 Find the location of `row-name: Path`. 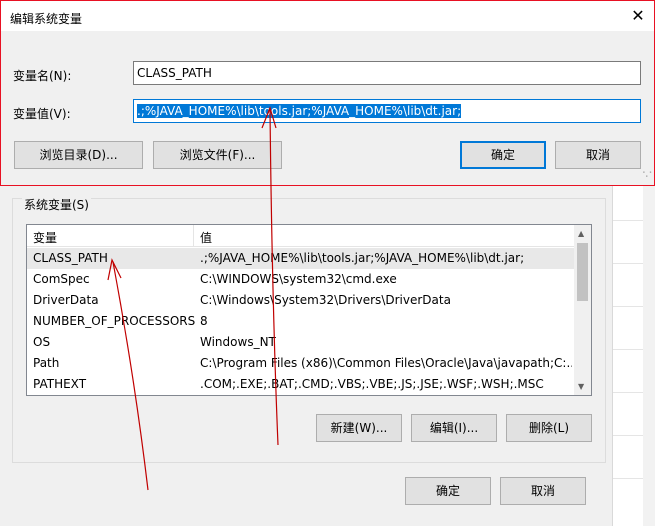

row-name: Path is located at coordinates (46, 363).